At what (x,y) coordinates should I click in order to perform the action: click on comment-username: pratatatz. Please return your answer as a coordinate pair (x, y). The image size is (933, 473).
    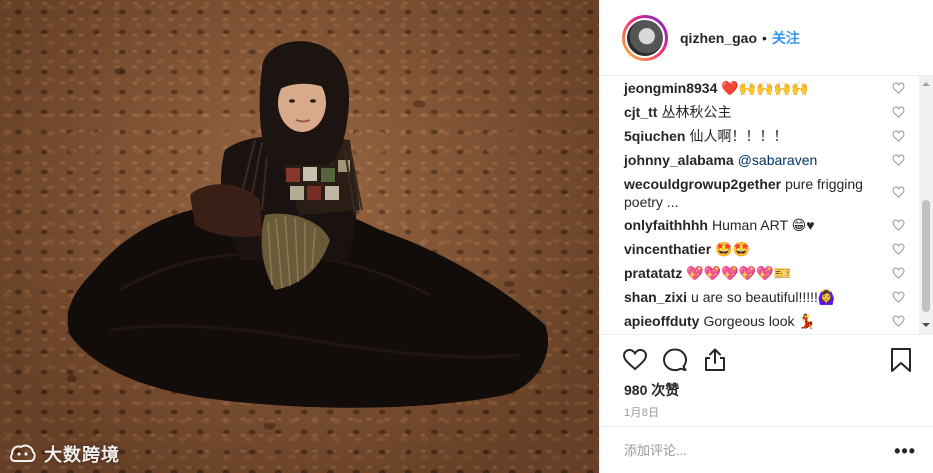
    Looking at the image, I should click on (653, 273).